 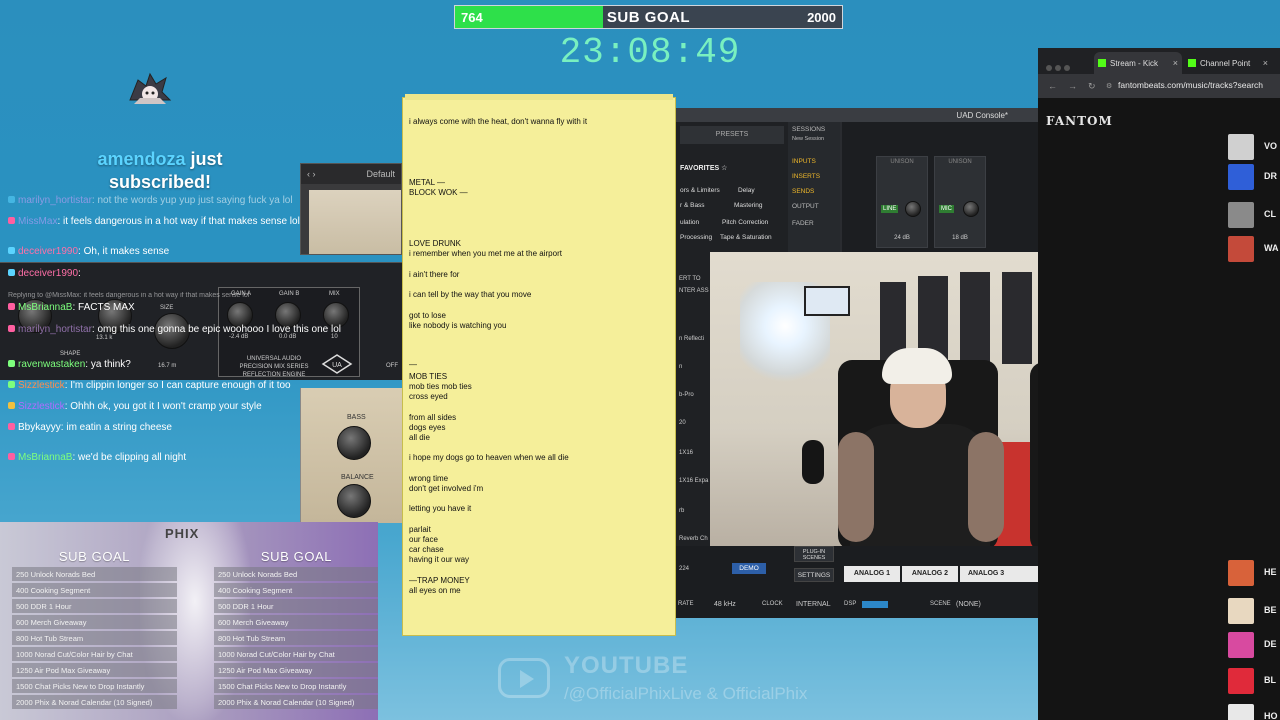 I want to click on category-item: Pitch Correction, so click(x=745, y=222).